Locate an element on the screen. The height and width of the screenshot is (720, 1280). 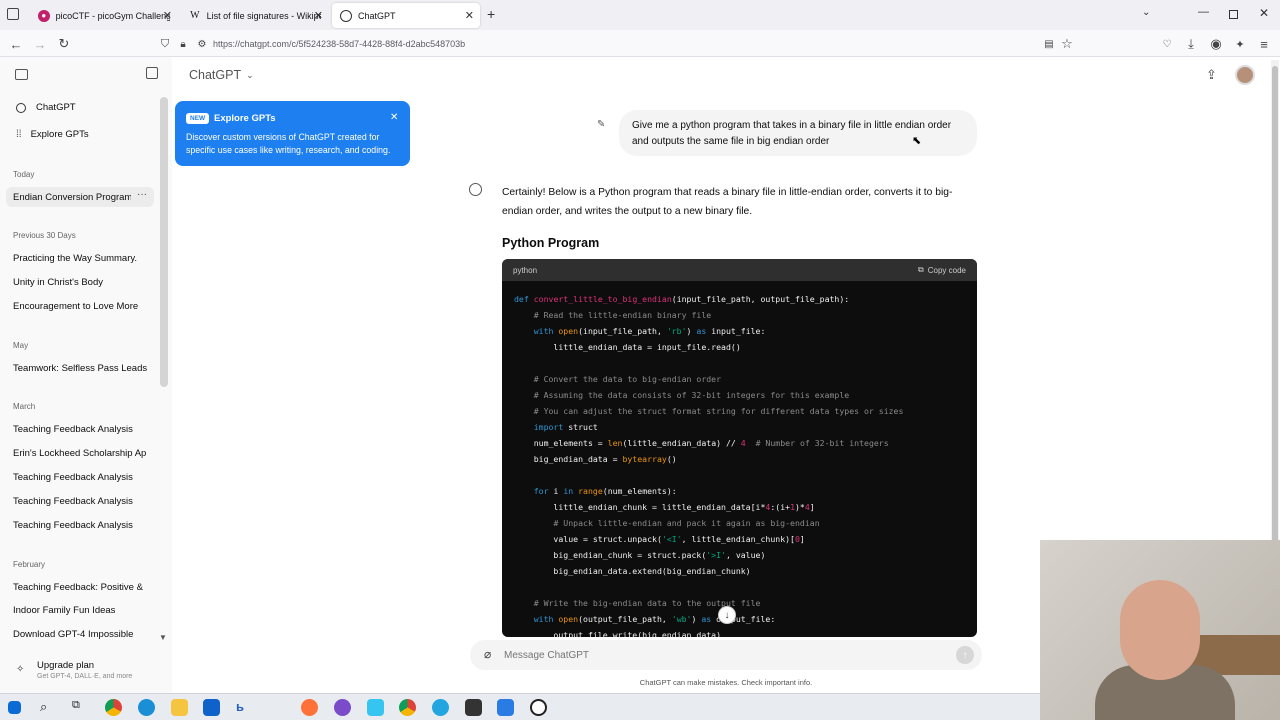
arrow-down-icon: ↓ is located at coordinates (727, 615).